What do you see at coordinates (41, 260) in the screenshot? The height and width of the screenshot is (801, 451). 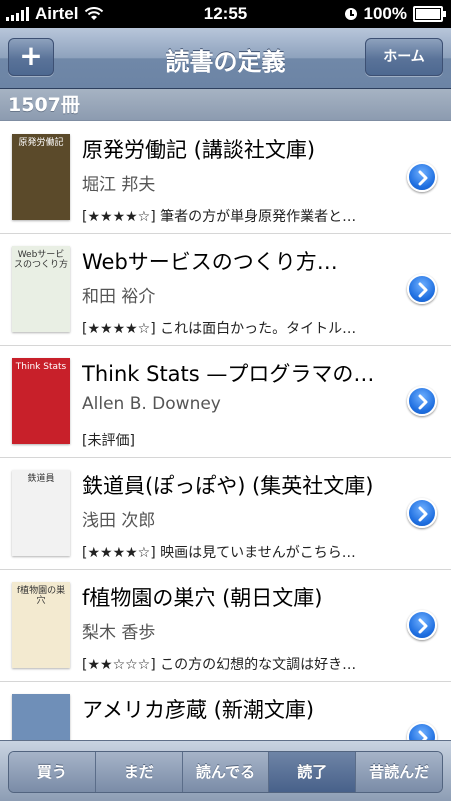 I see `book-cover-text: Webサービスのつくり方` at bounding box center [41, 260].